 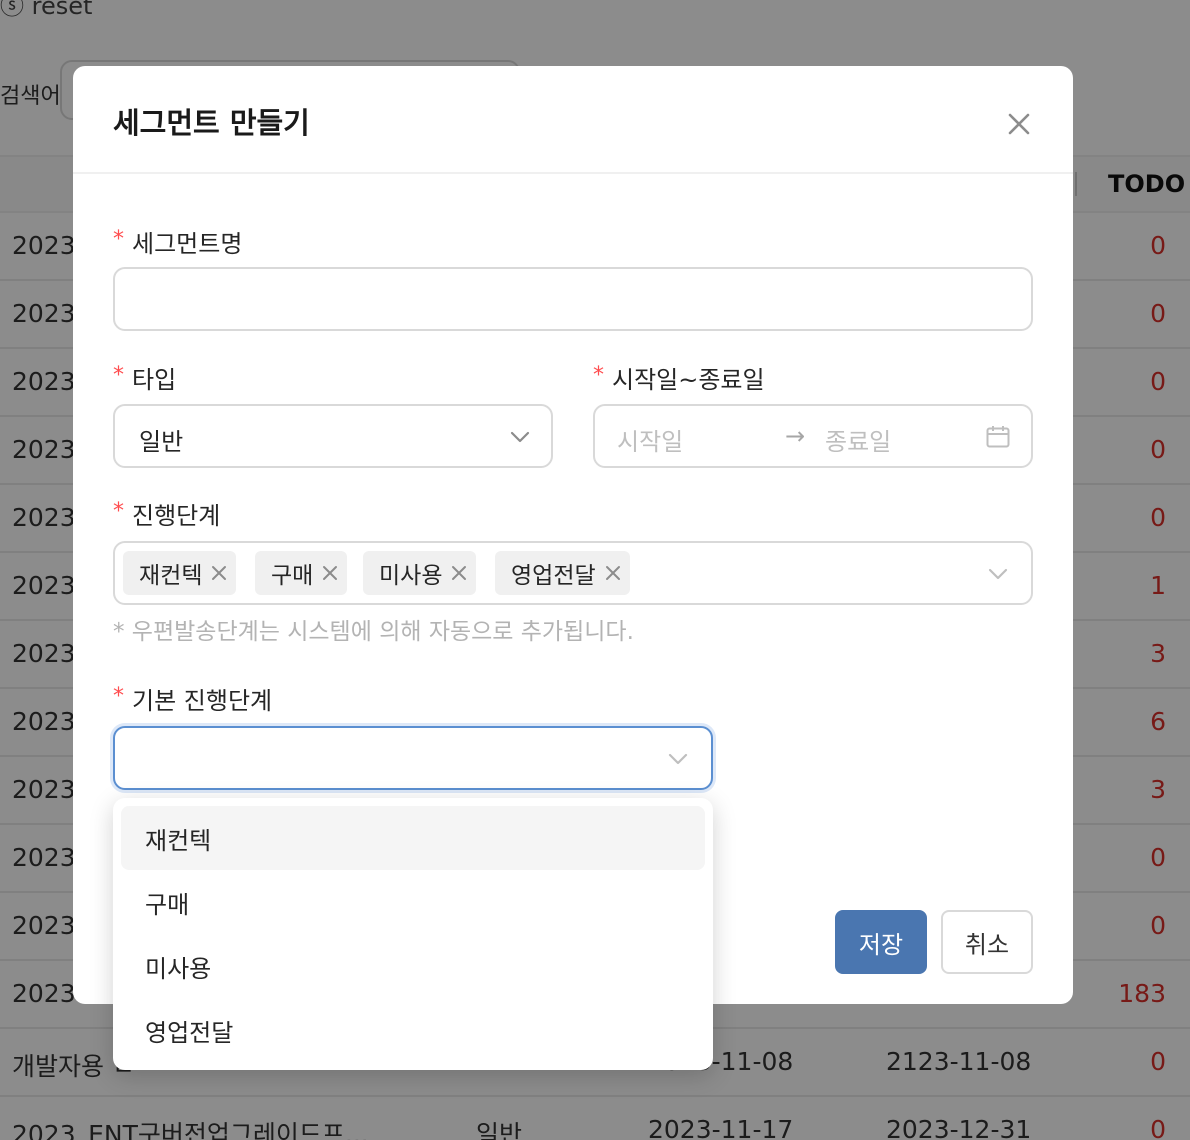 I want to click on stage-tag-label: 재컨텍, so click(x=171, y=576).